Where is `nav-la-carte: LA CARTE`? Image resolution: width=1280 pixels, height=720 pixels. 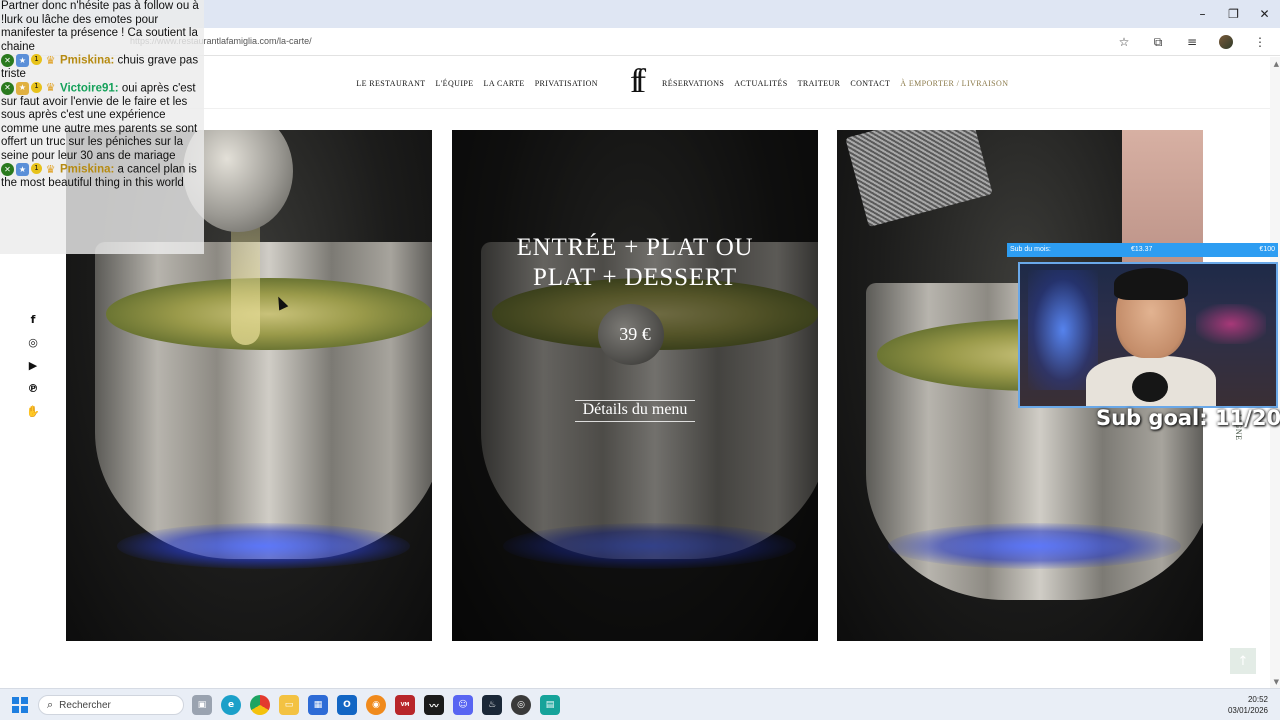
nav-la-carte: LA CARTE is located at coordinates (504, 83).